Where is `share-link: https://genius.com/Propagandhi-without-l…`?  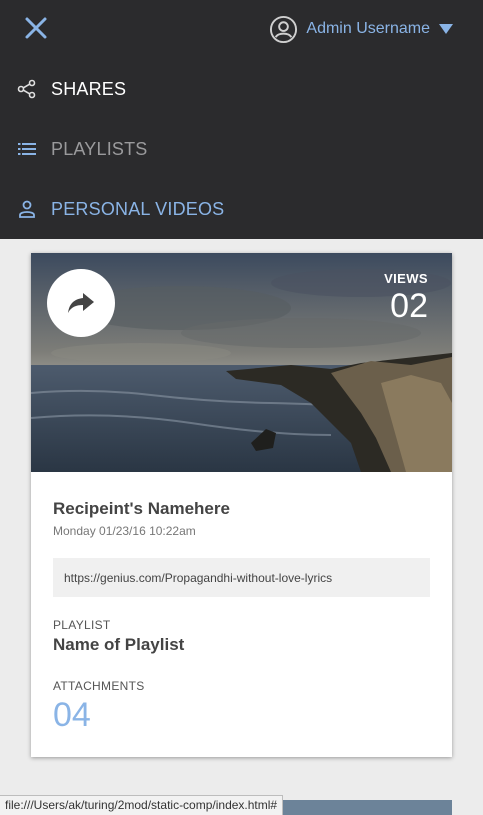
share-link: https://genius.com/Propagandhi-without-l… is located at coordinates (241, 577).